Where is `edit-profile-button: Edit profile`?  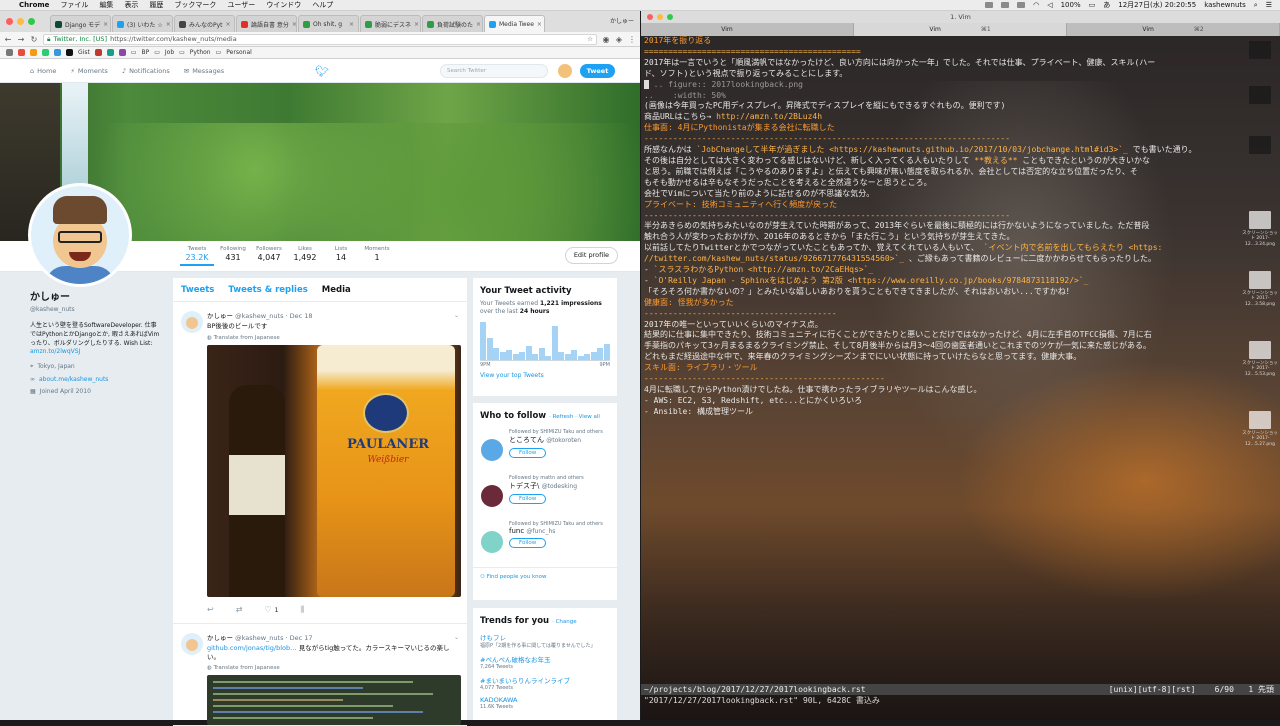
edit-profile-button: Edit profile is located at coordinates (591, 255).